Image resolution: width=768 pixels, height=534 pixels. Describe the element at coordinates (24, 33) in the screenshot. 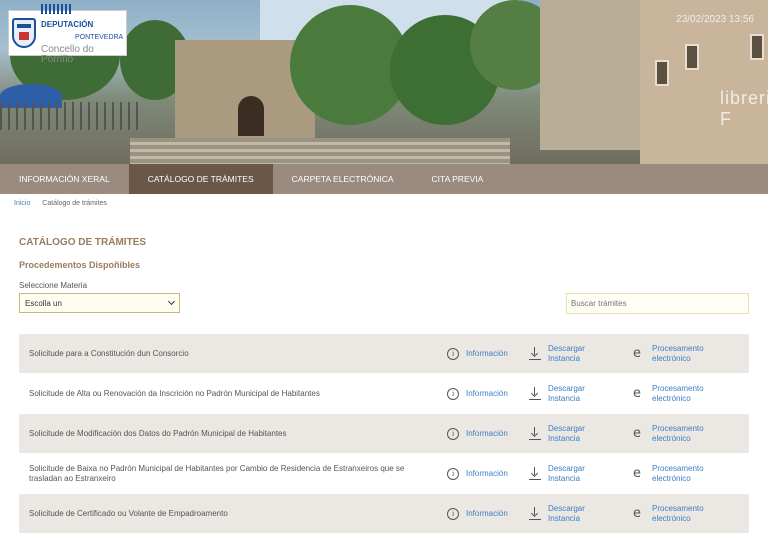

I see `coat-of-arms-icon` at that location.